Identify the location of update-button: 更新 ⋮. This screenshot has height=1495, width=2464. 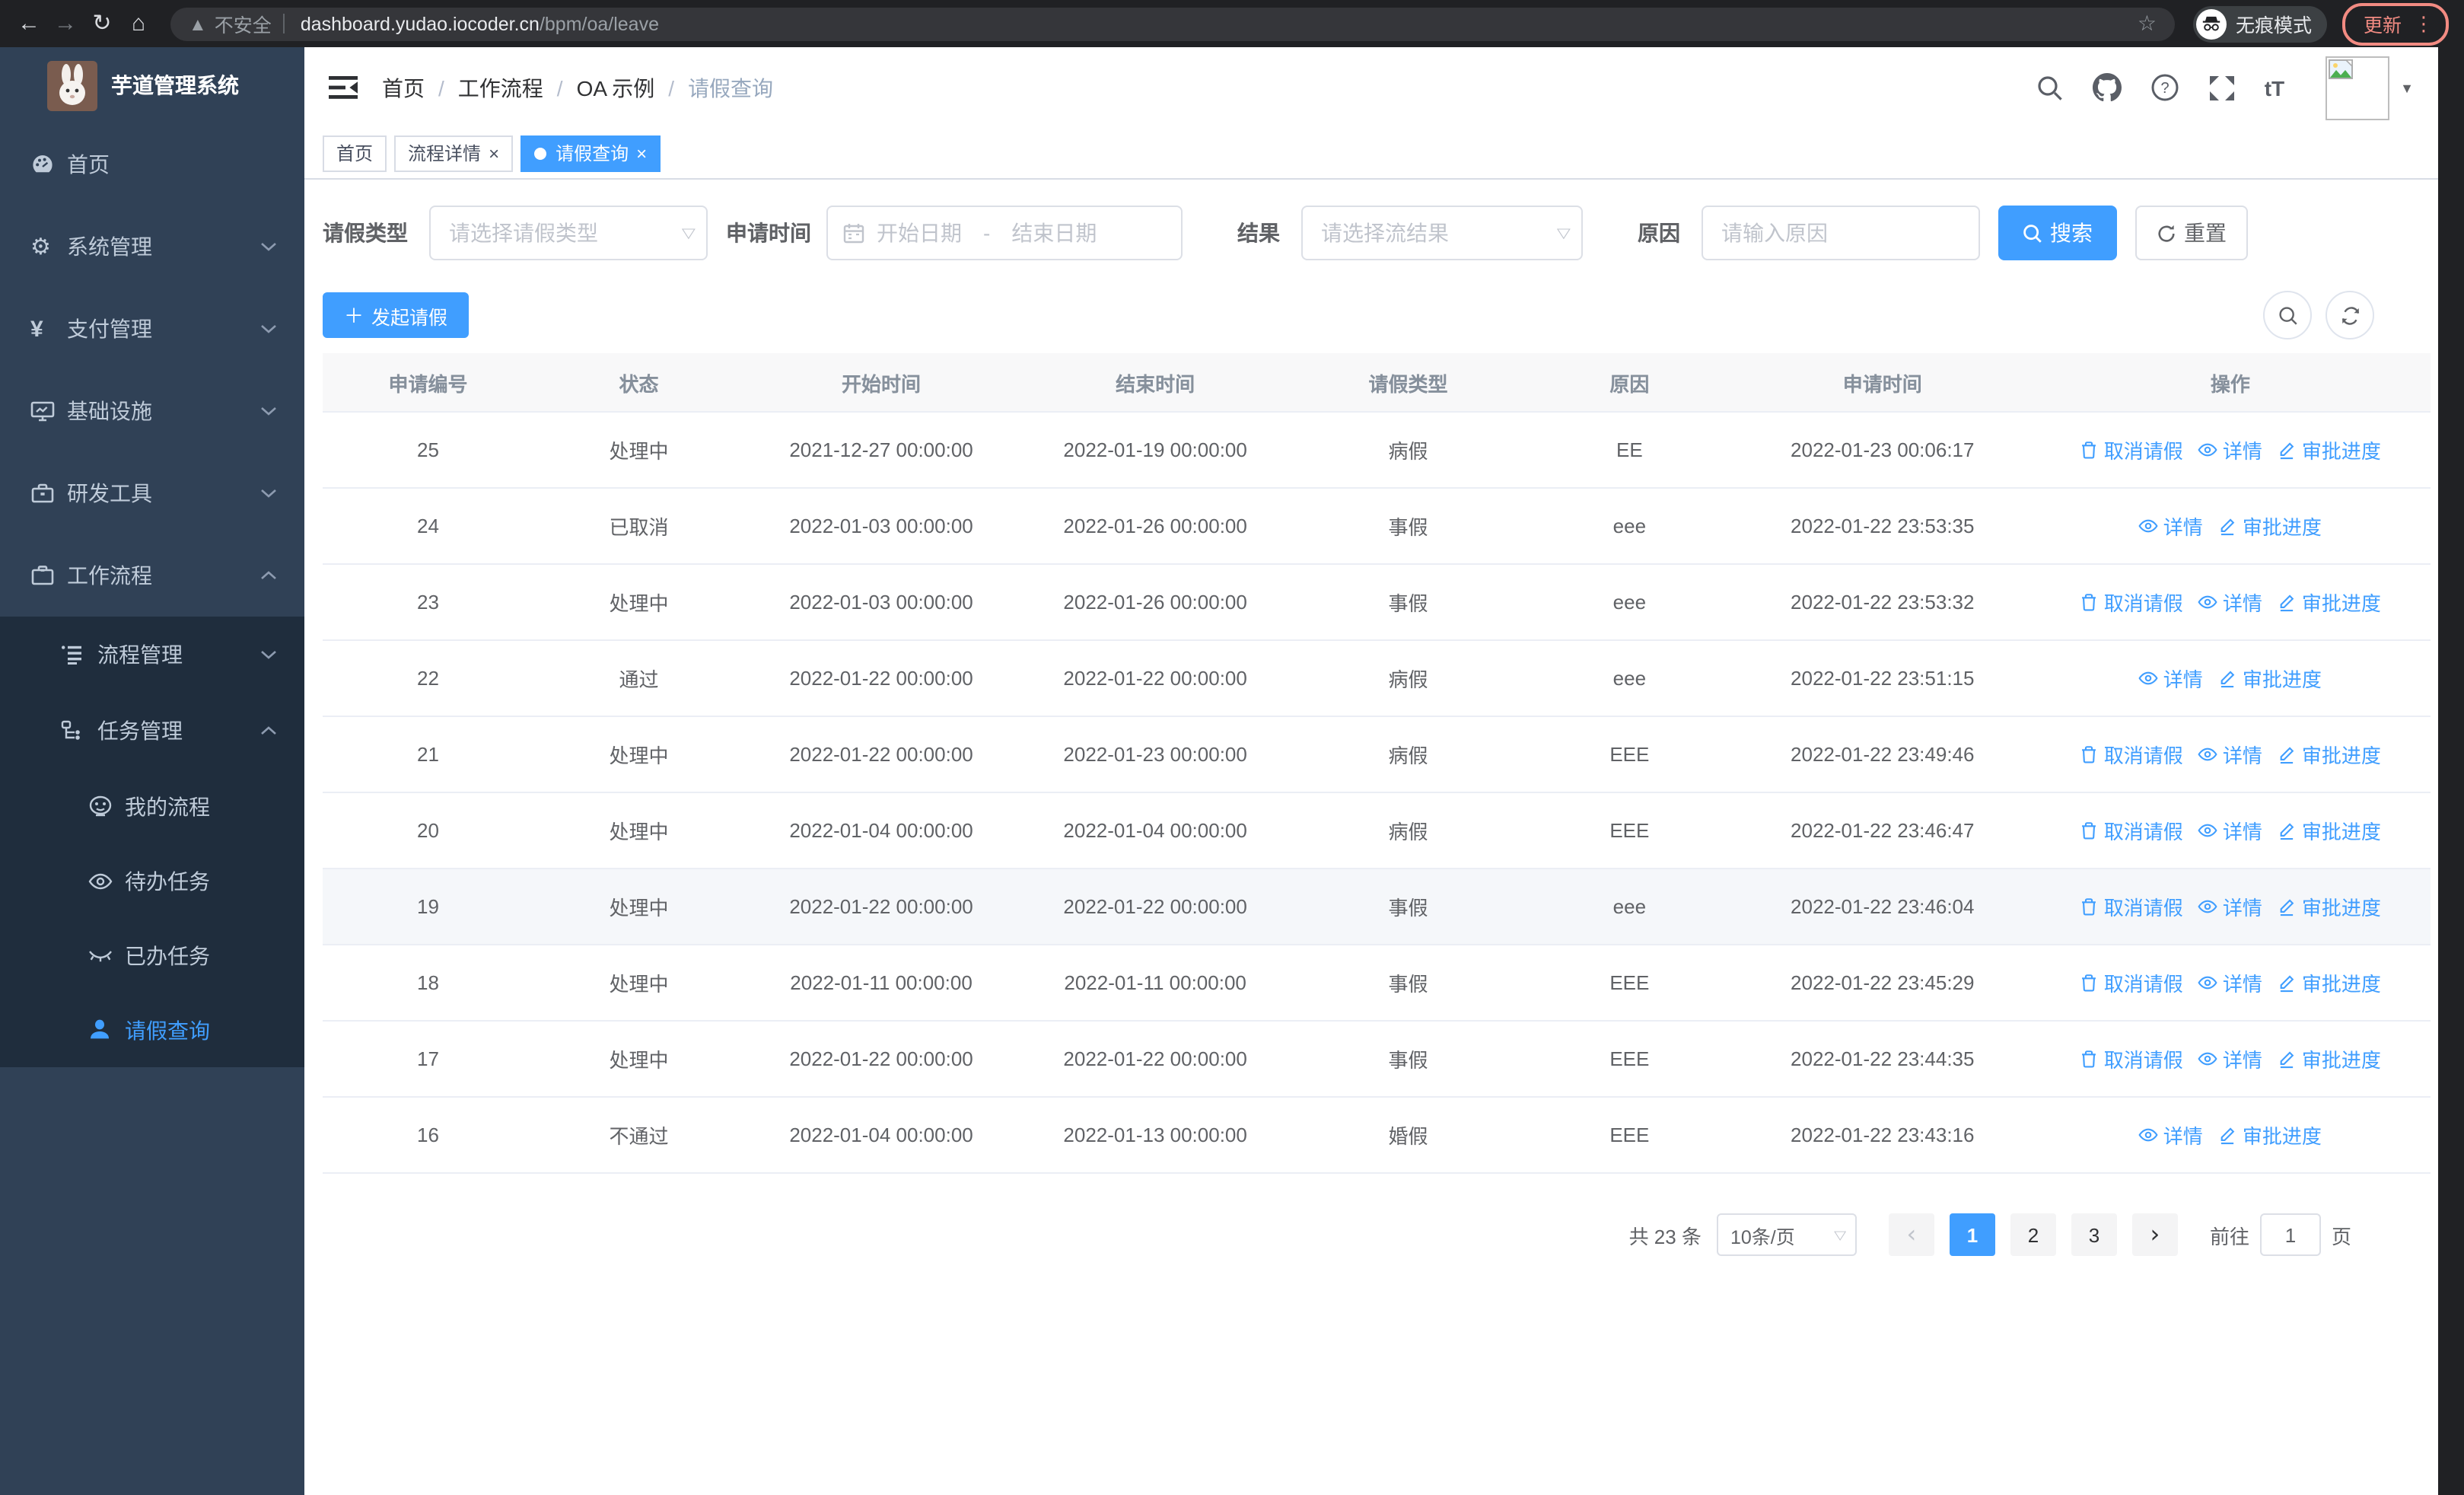
(2395, 24).